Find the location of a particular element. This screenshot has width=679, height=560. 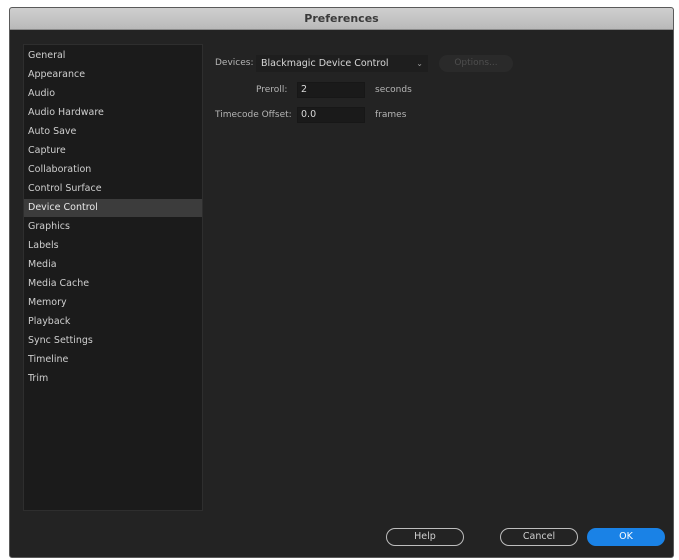

preroll-unit: seconds is located at coordinates (393, 90).